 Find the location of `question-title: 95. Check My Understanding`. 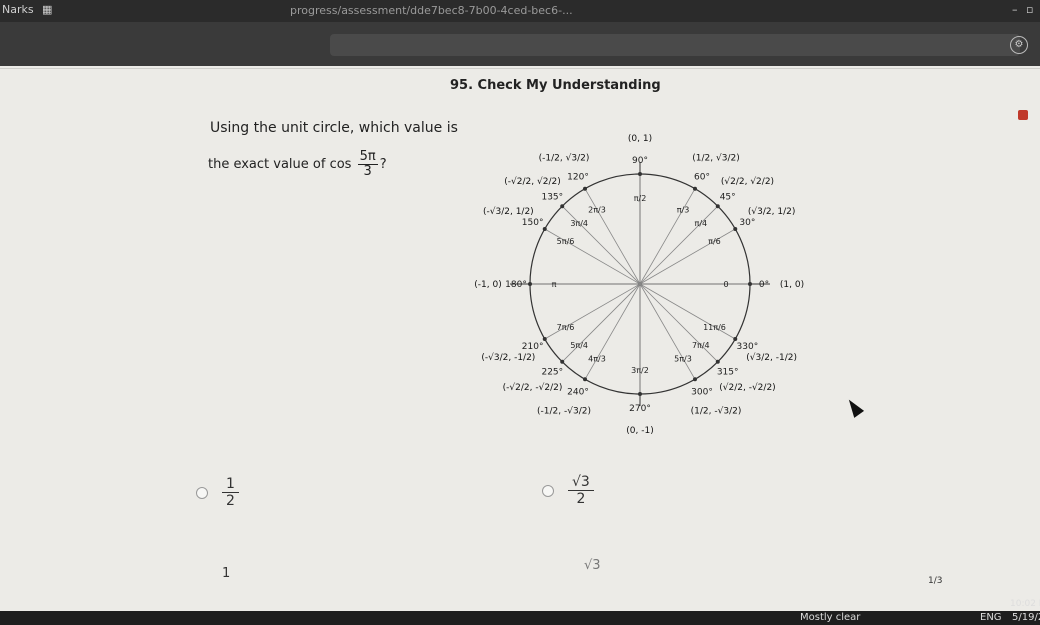

question-title: 95. Check My Understanding is located at coordinates (555, 85).